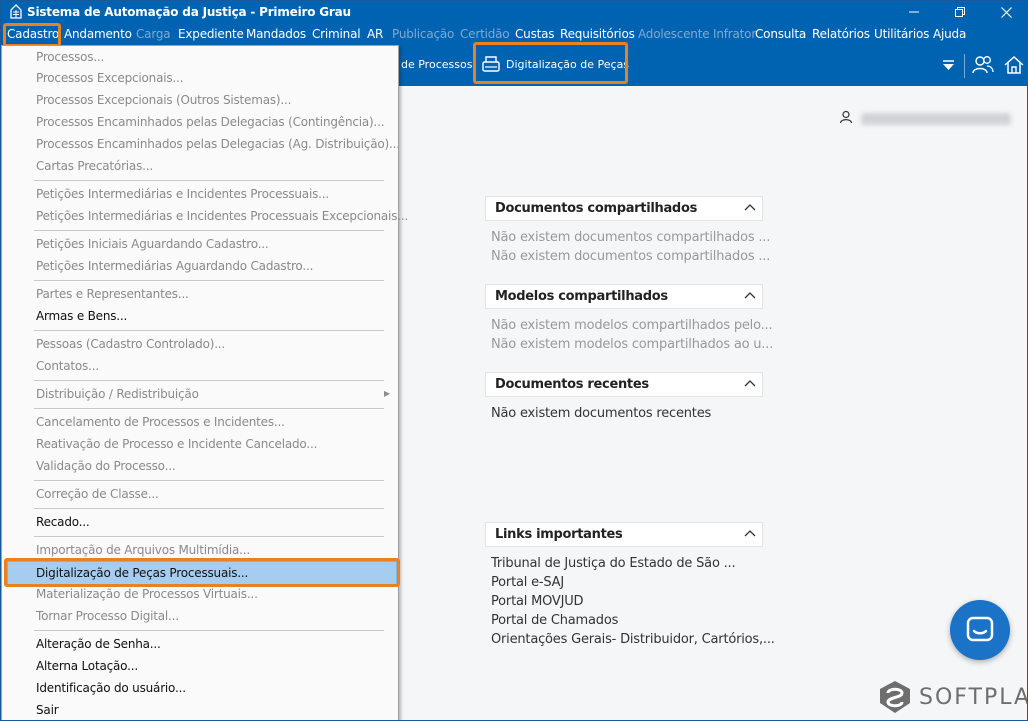 This screenshot has height=721, width=1028. I want to click on dropdown-item-sair: Sair, so click(47, 710).